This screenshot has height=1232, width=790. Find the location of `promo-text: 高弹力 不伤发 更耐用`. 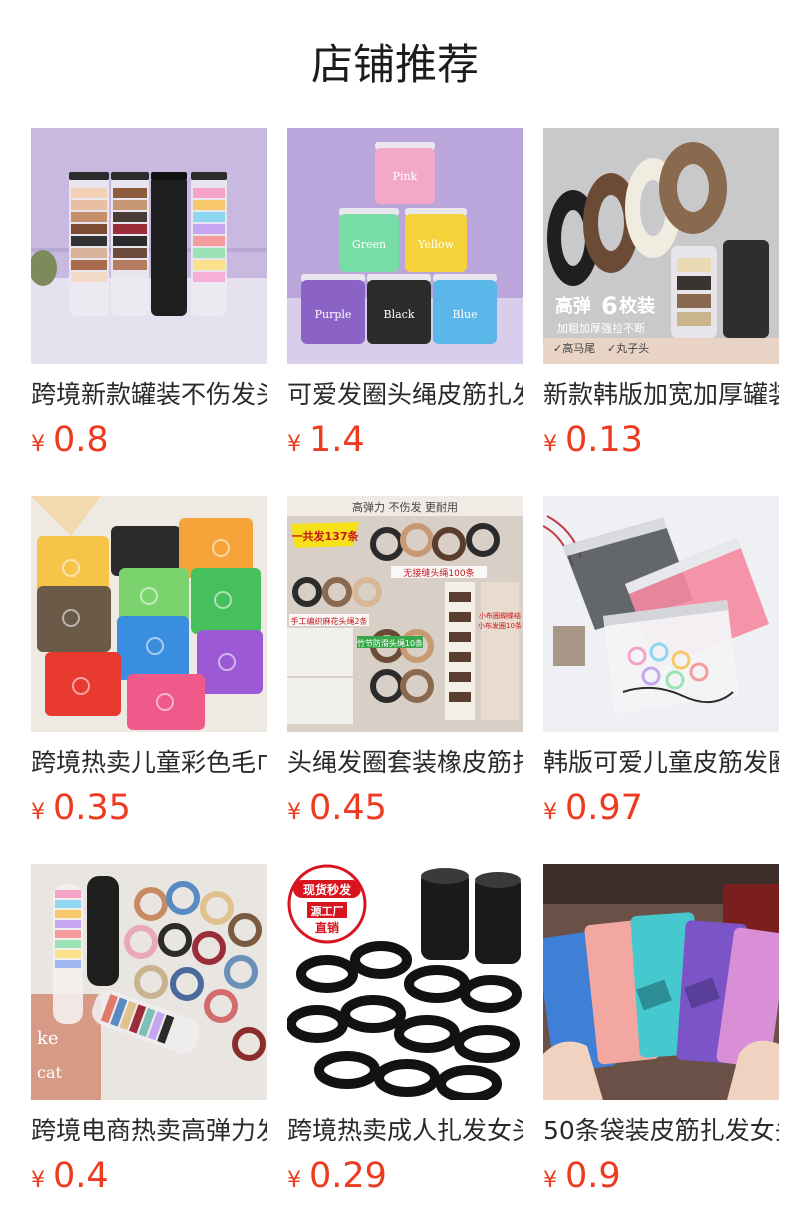

promo-text: 高弹力 不伤发 更耐用 is located at coordinates (405, 507).